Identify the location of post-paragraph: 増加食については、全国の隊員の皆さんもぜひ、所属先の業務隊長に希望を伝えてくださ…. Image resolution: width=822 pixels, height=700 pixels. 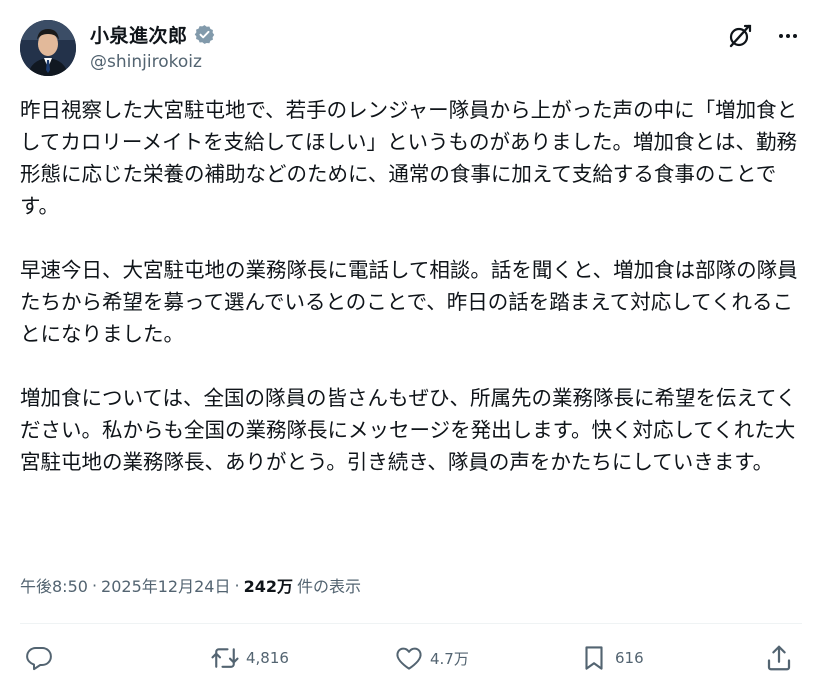
(408, 430).